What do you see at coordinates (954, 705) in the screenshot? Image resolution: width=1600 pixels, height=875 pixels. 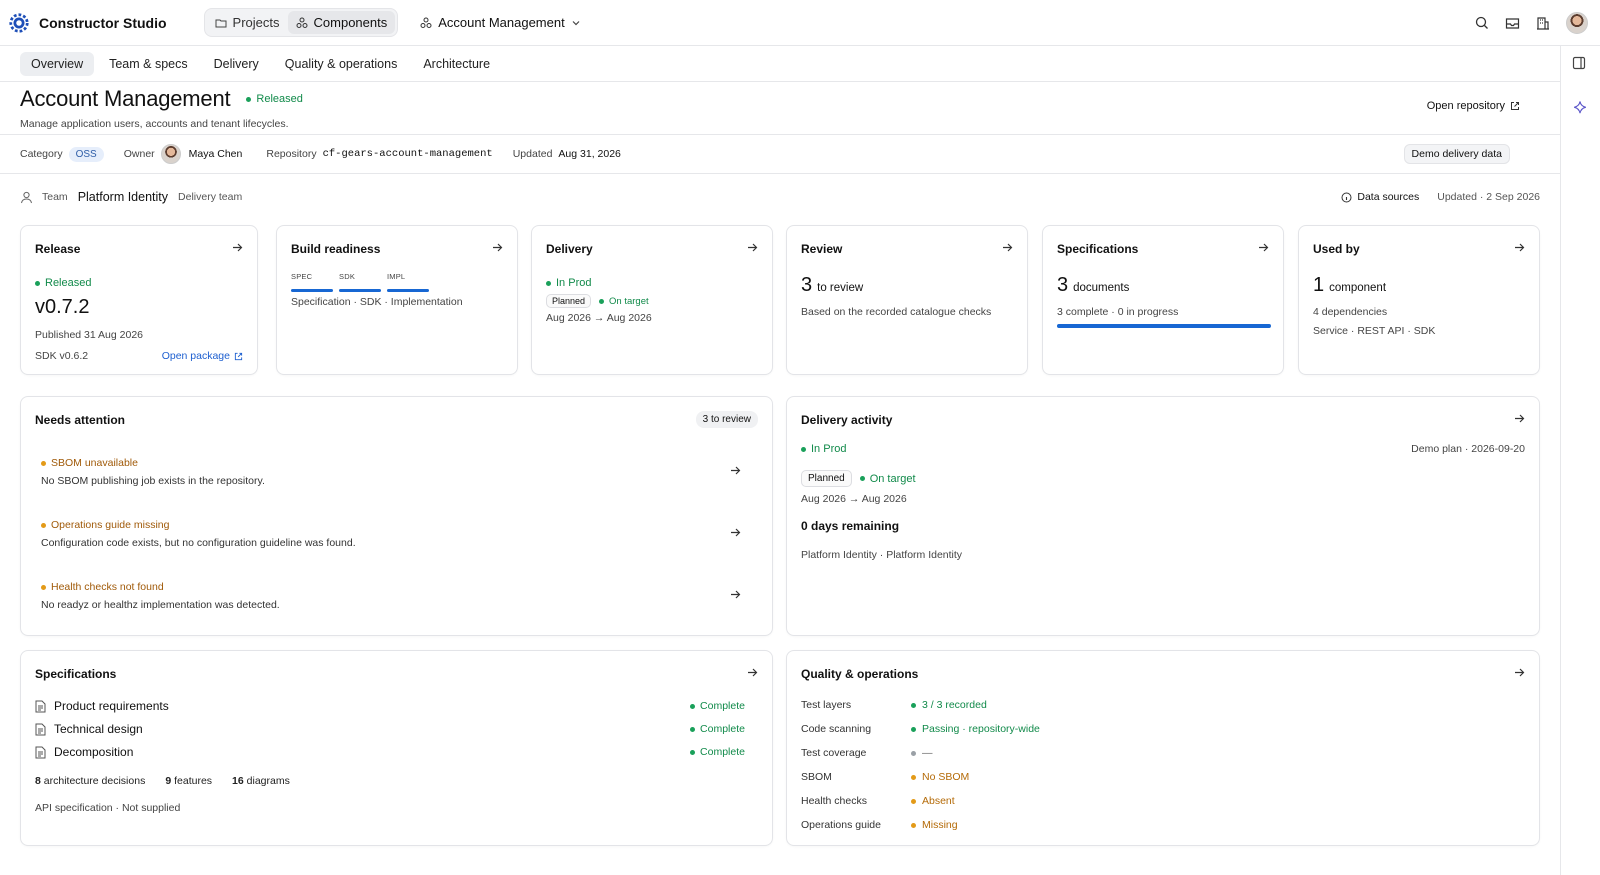 I see `quality-value: 3 / 3 recorded` at bounding box center [954, 705].